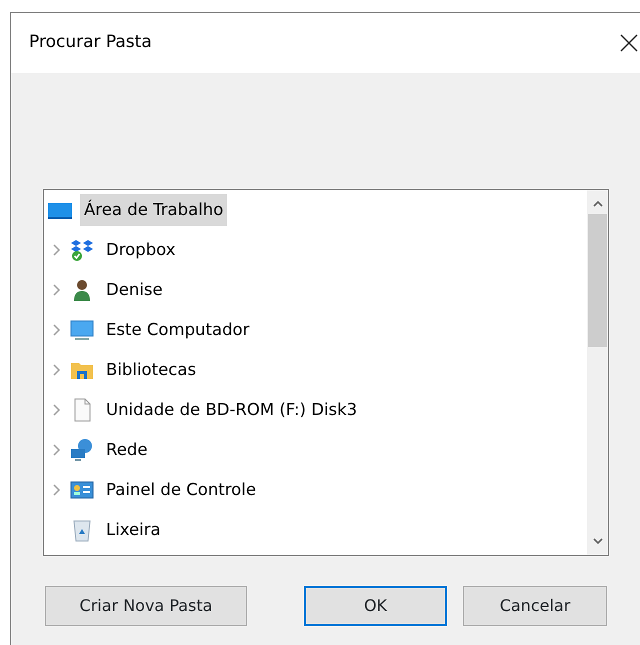 The image size is (640, 645). I want to click on dropbox-icon, so click(82, 250).